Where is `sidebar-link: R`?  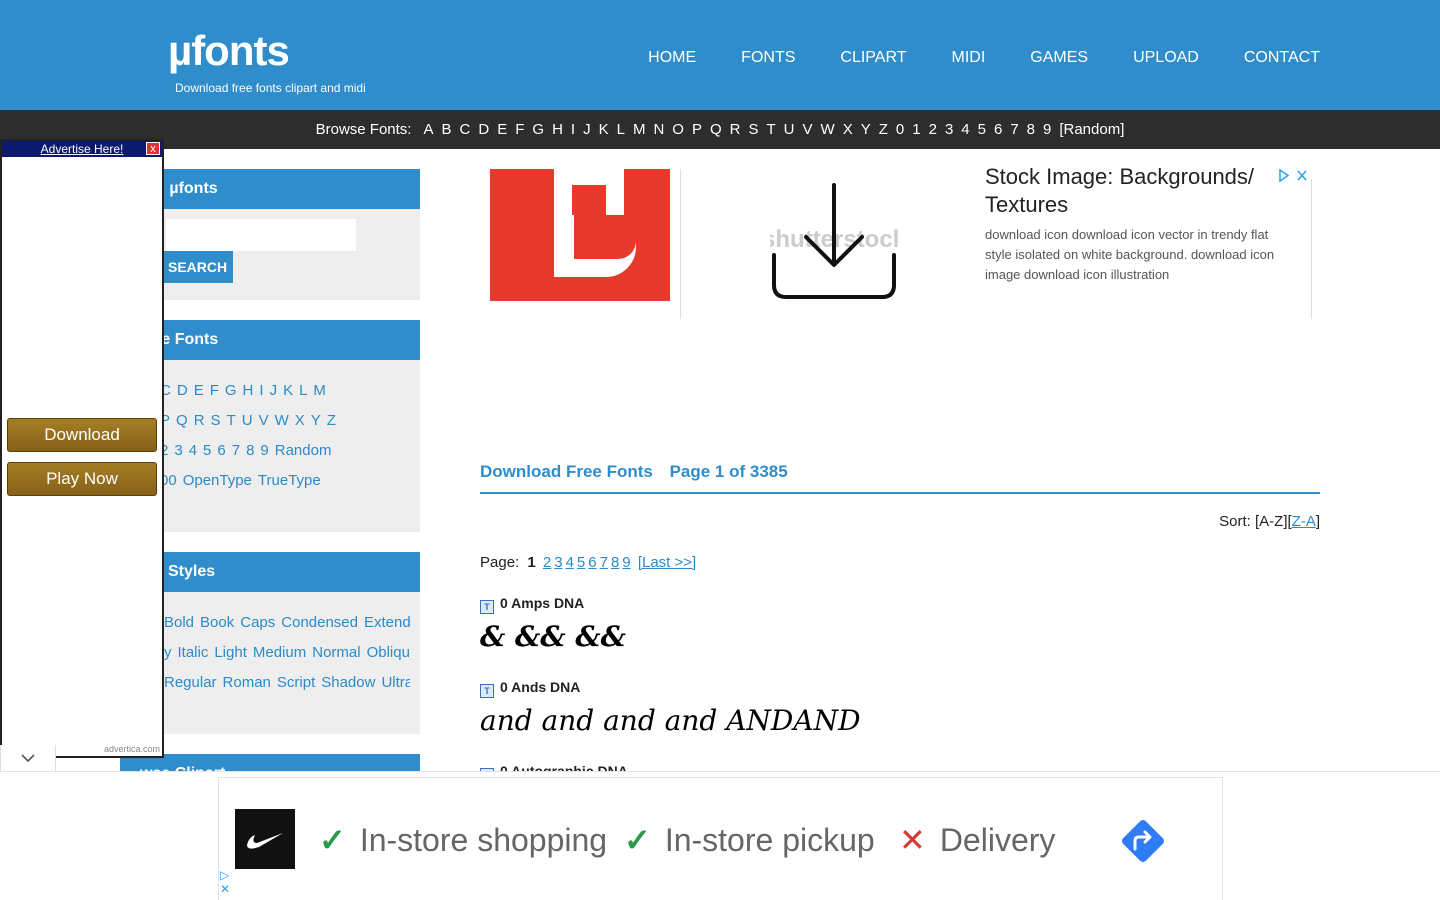
sidebar-link: R is located at coordinates (199, 420).